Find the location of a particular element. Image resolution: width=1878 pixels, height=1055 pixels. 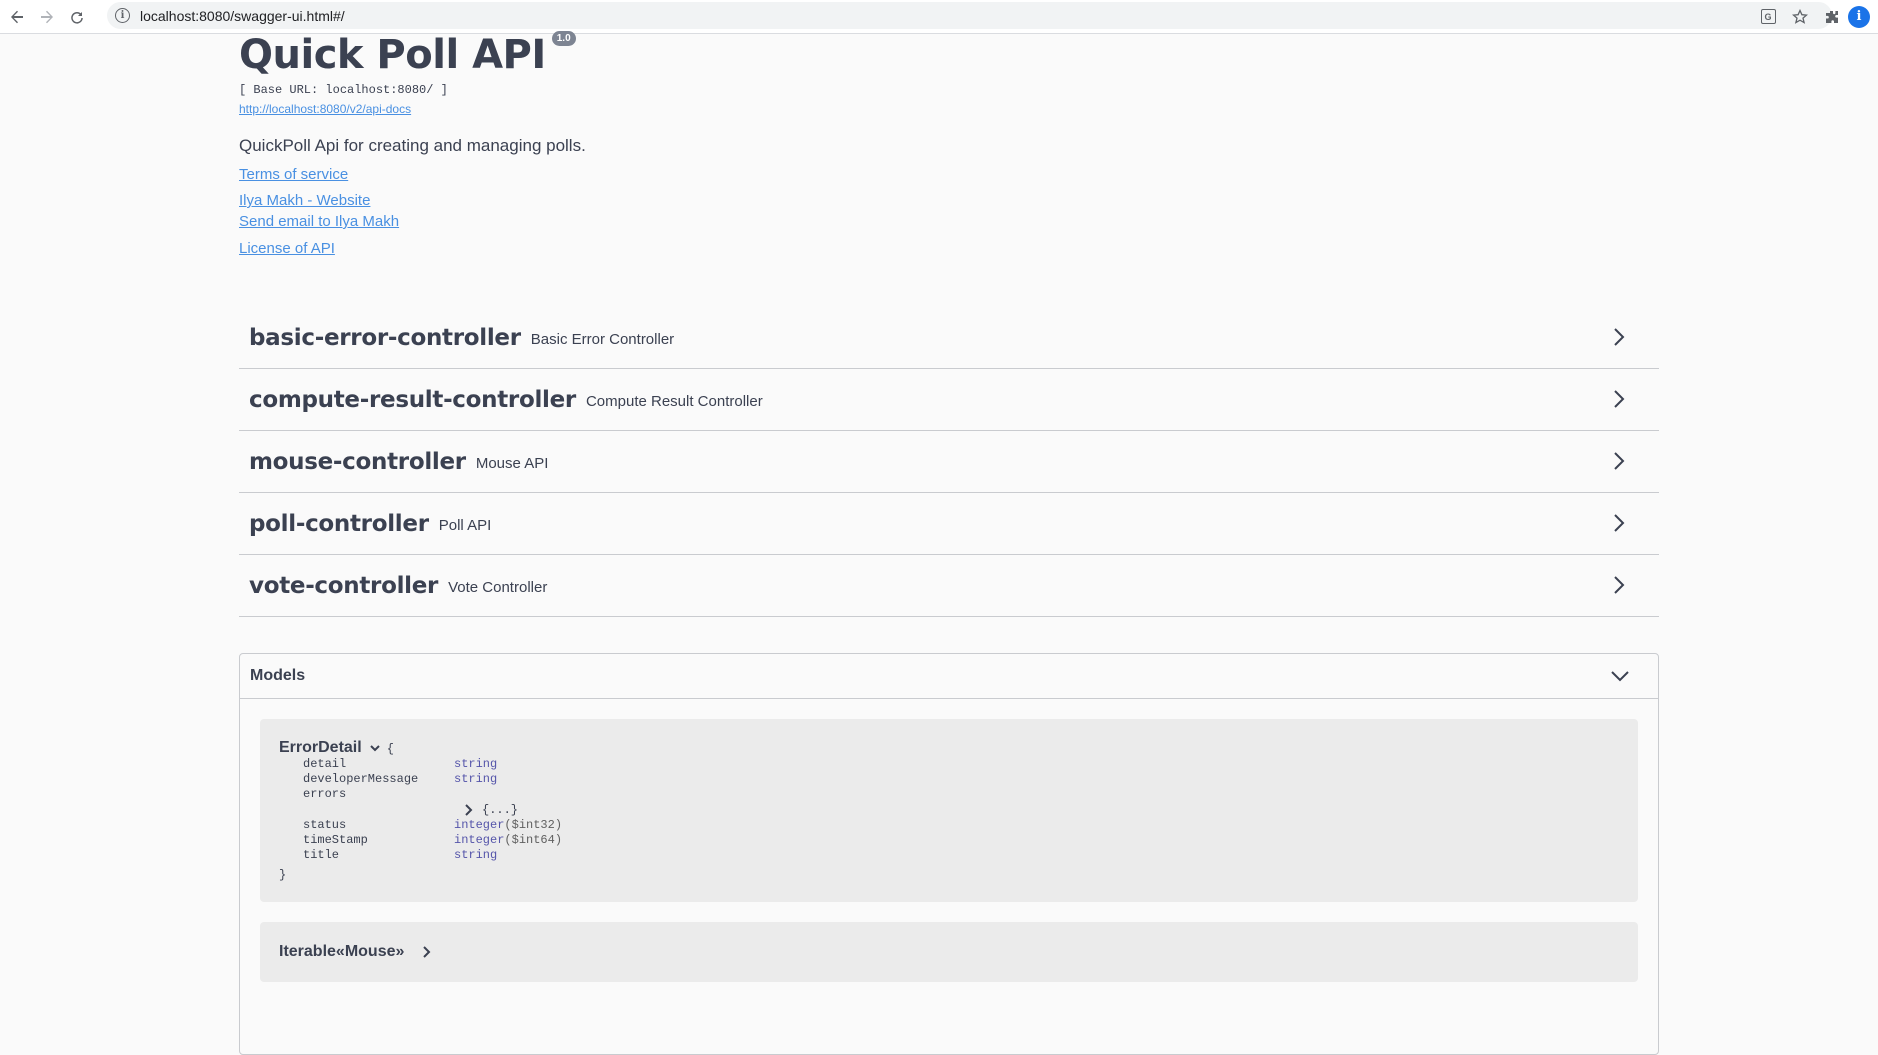

property-row: errors is located at coordinates (961, 794).